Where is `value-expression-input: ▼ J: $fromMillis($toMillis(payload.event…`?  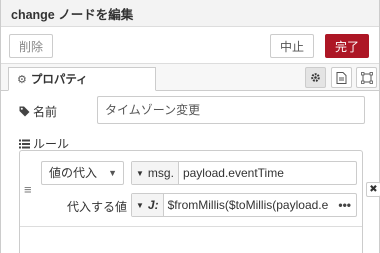 value-expression-input: ▼ J: $fromMillis($toMillis(payload.event… is located at coordinates (244, 205).